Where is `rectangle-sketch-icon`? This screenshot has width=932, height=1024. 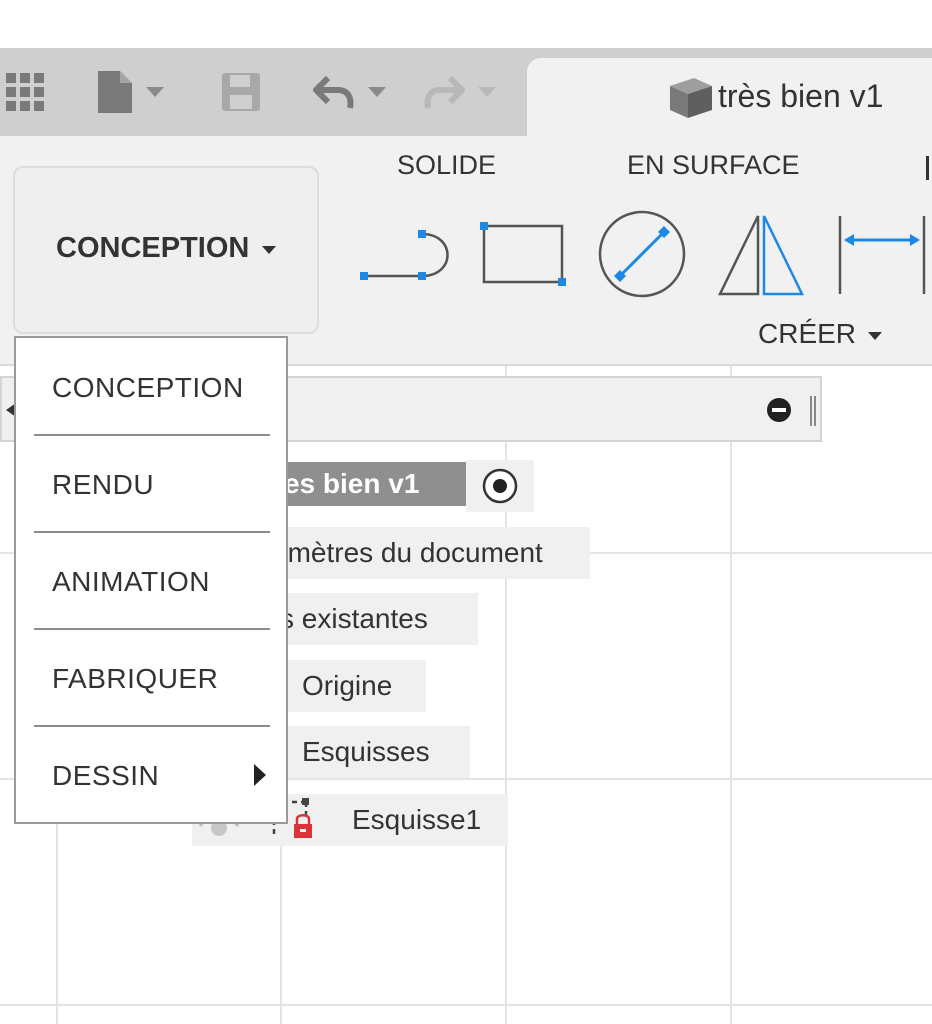 rectangle-sketch-icon is located at coordinates (524, 255).